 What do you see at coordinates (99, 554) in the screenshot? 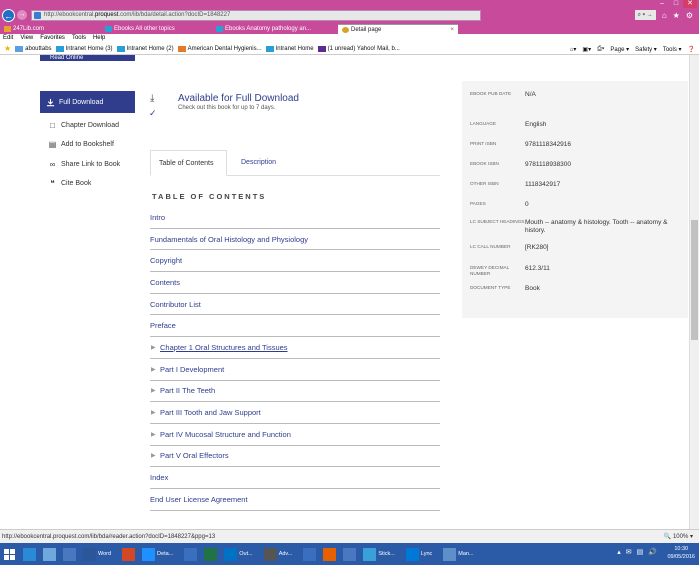
I see `taskbar-app-button: Word` at bounding box center [99, 554].